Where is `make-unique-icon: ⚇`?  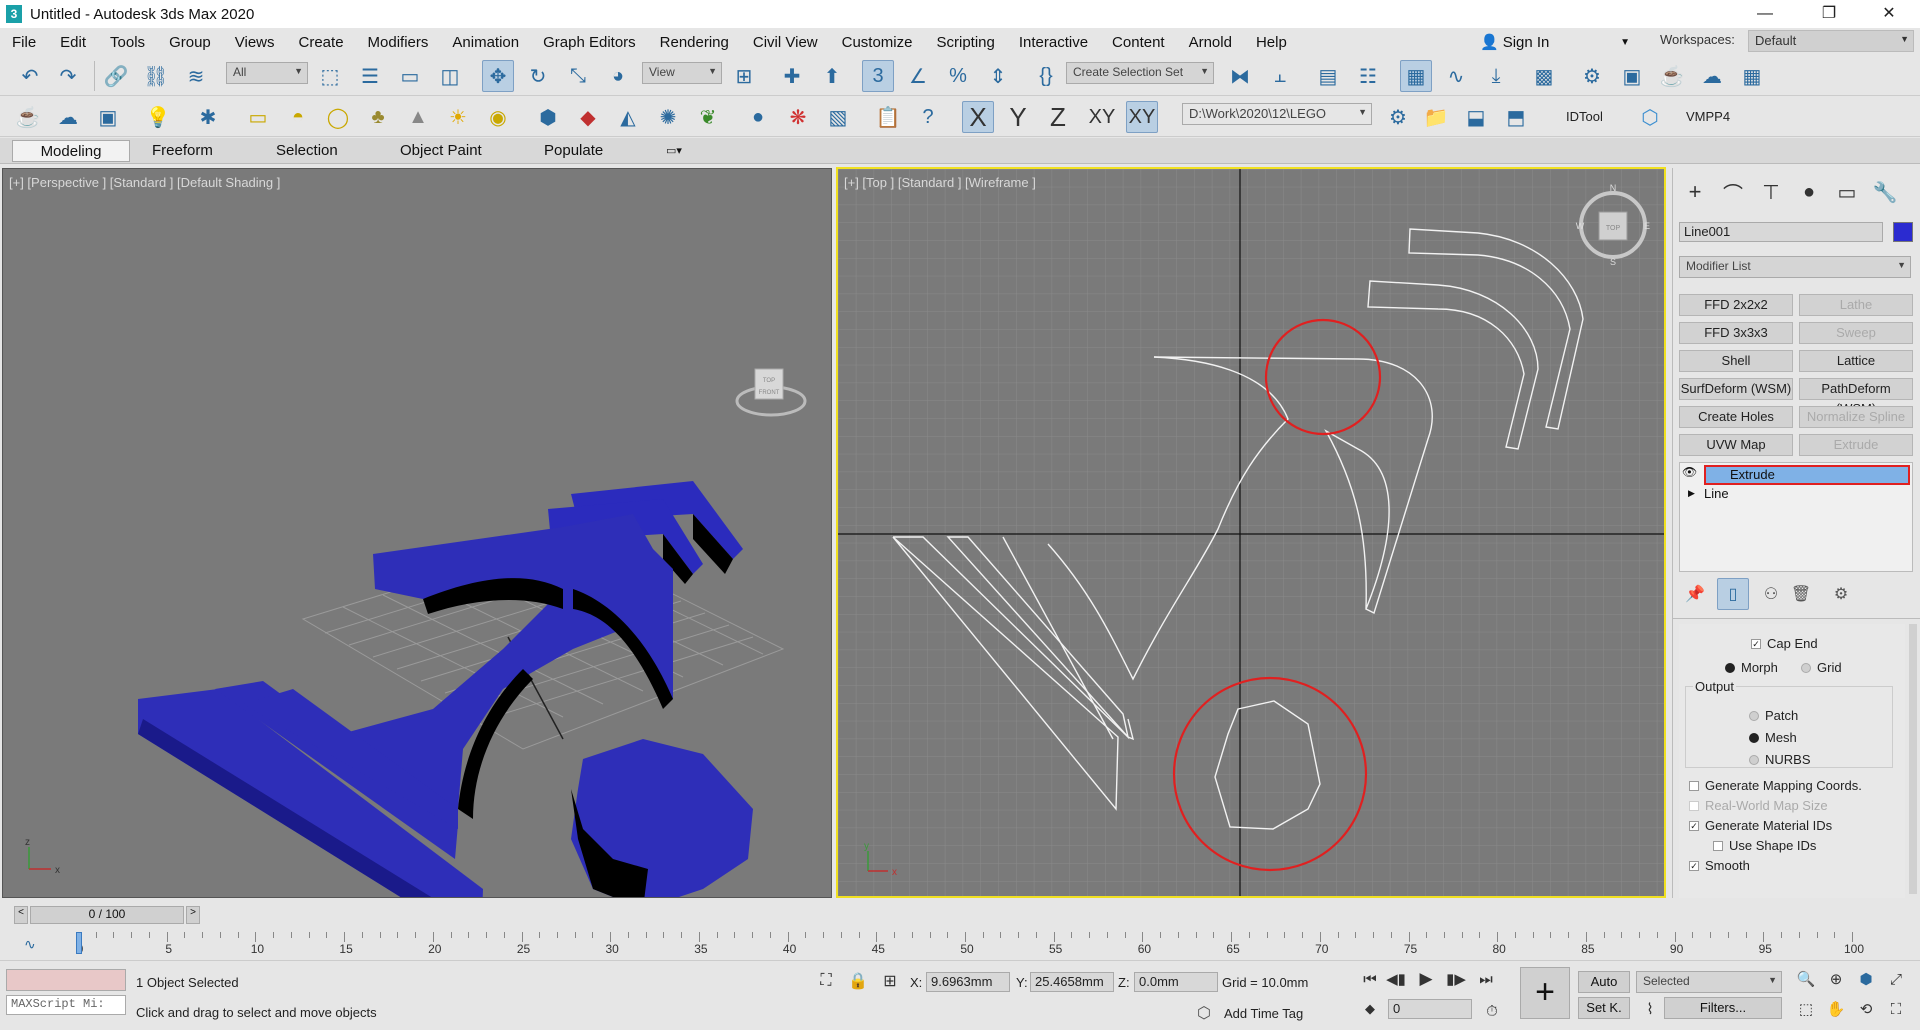 make-unique-icon: ⚇ is located at coordinates (1771, 594).